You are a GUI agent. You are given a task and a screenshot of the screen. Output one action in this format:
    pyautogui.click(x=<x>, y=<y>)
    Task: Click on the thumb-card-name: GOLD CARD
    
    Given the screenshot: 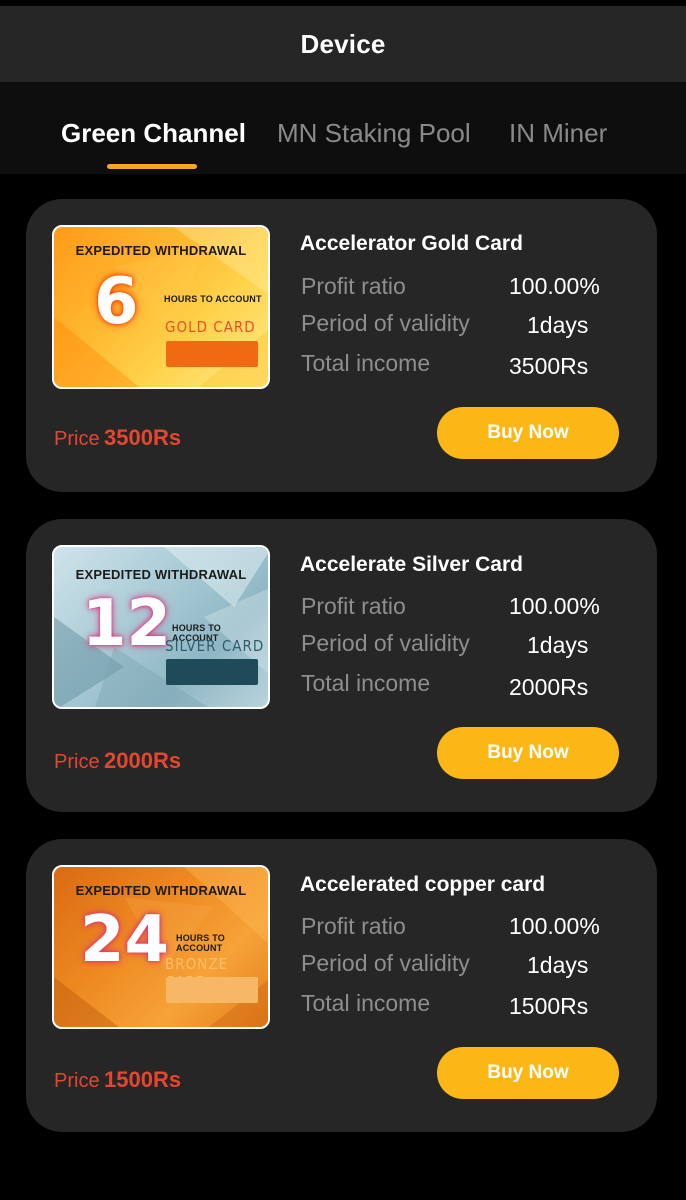 What is the action you would take?
    pyautogui.click(x=210, y=327)
    